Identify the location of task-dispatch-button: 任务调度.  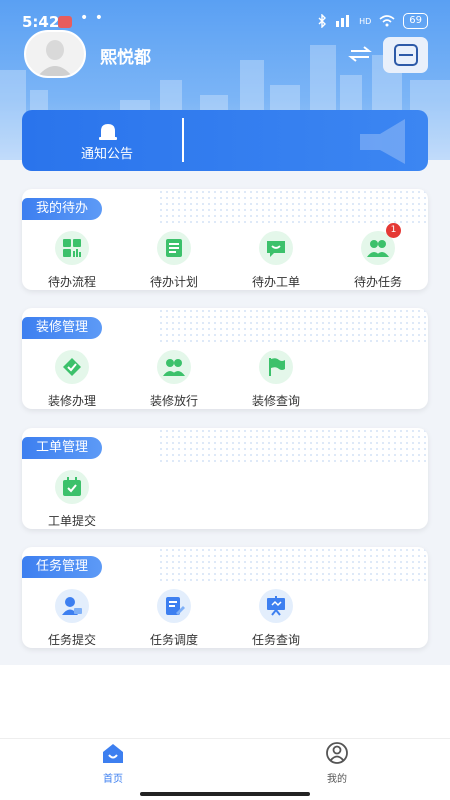
(174, 618).